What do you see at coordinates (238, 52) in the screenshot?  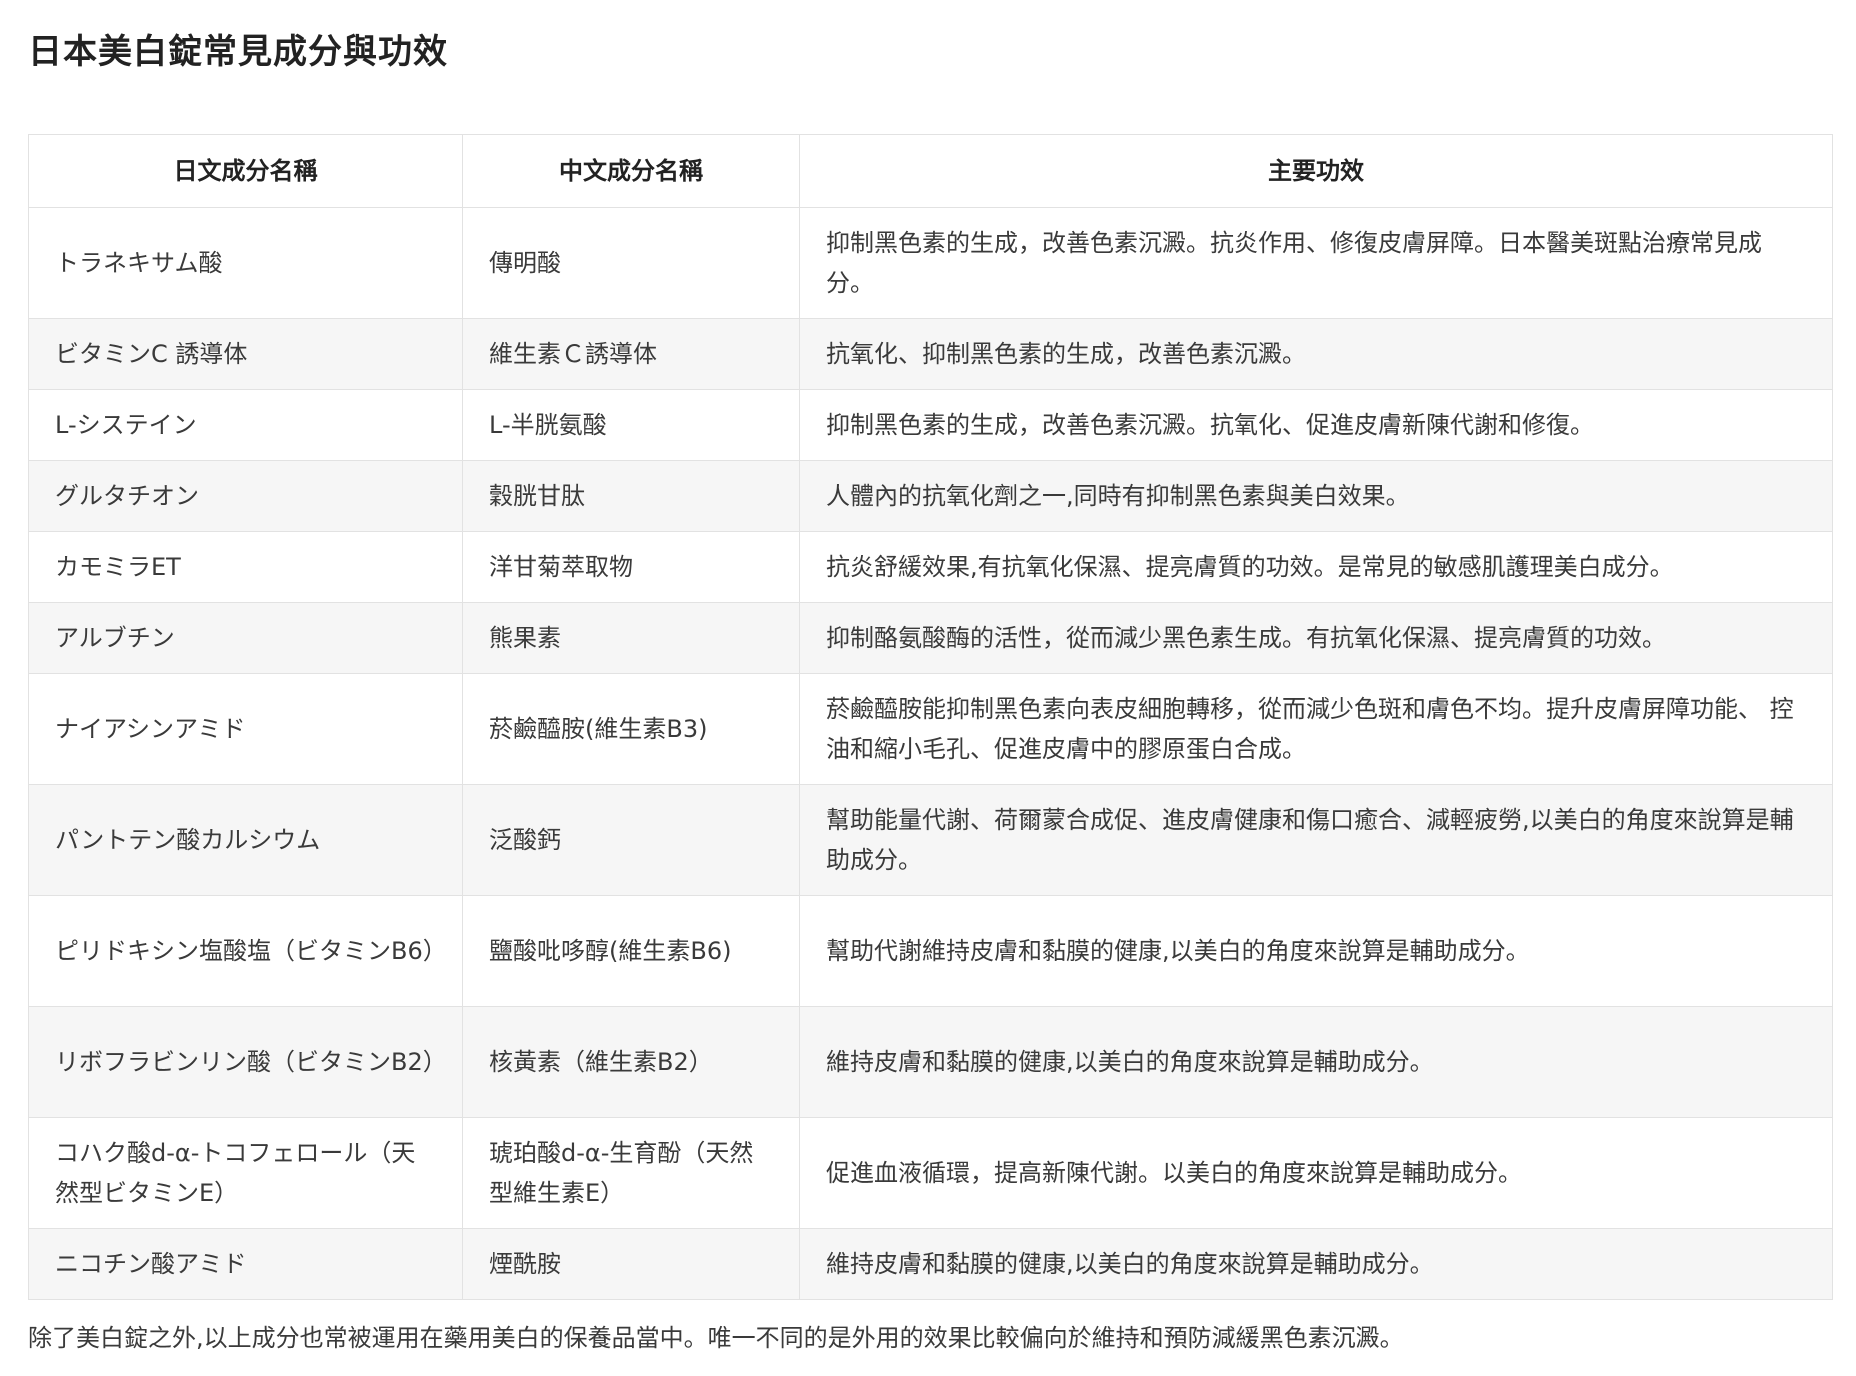 I see `page-title: 日本美白錠常見成分與功效` at bounding box center [238, 52].